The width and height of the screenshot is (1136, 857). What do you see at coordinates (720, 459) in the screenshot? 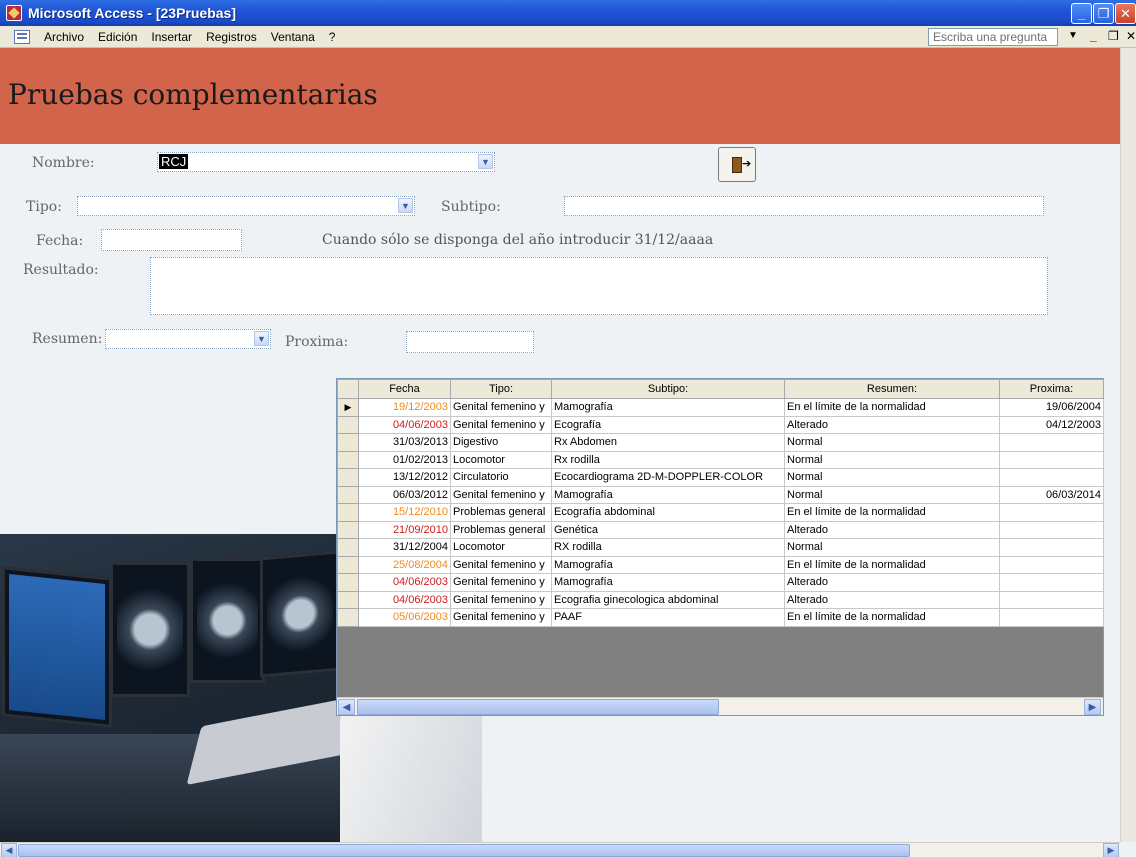
I see `table-row: 01/02/2013 Locomotor Rx rodilla Normal` at bounding box center [720, 459].